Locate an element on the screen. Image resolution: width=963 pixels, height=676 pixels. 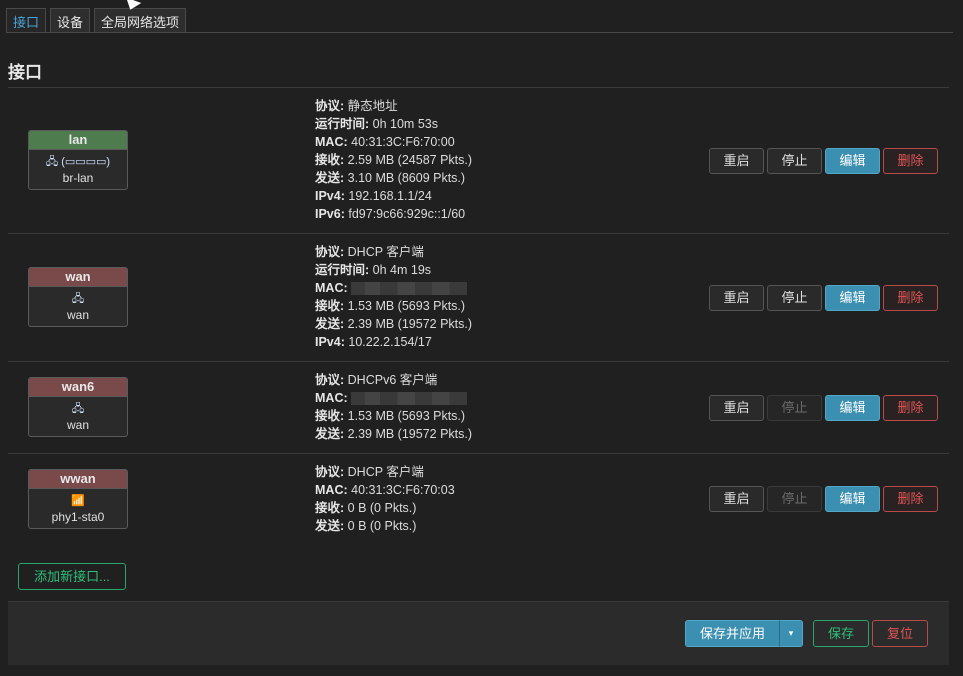
interface-badge: wan 🖧 wan is located at coordinates (78, 297).